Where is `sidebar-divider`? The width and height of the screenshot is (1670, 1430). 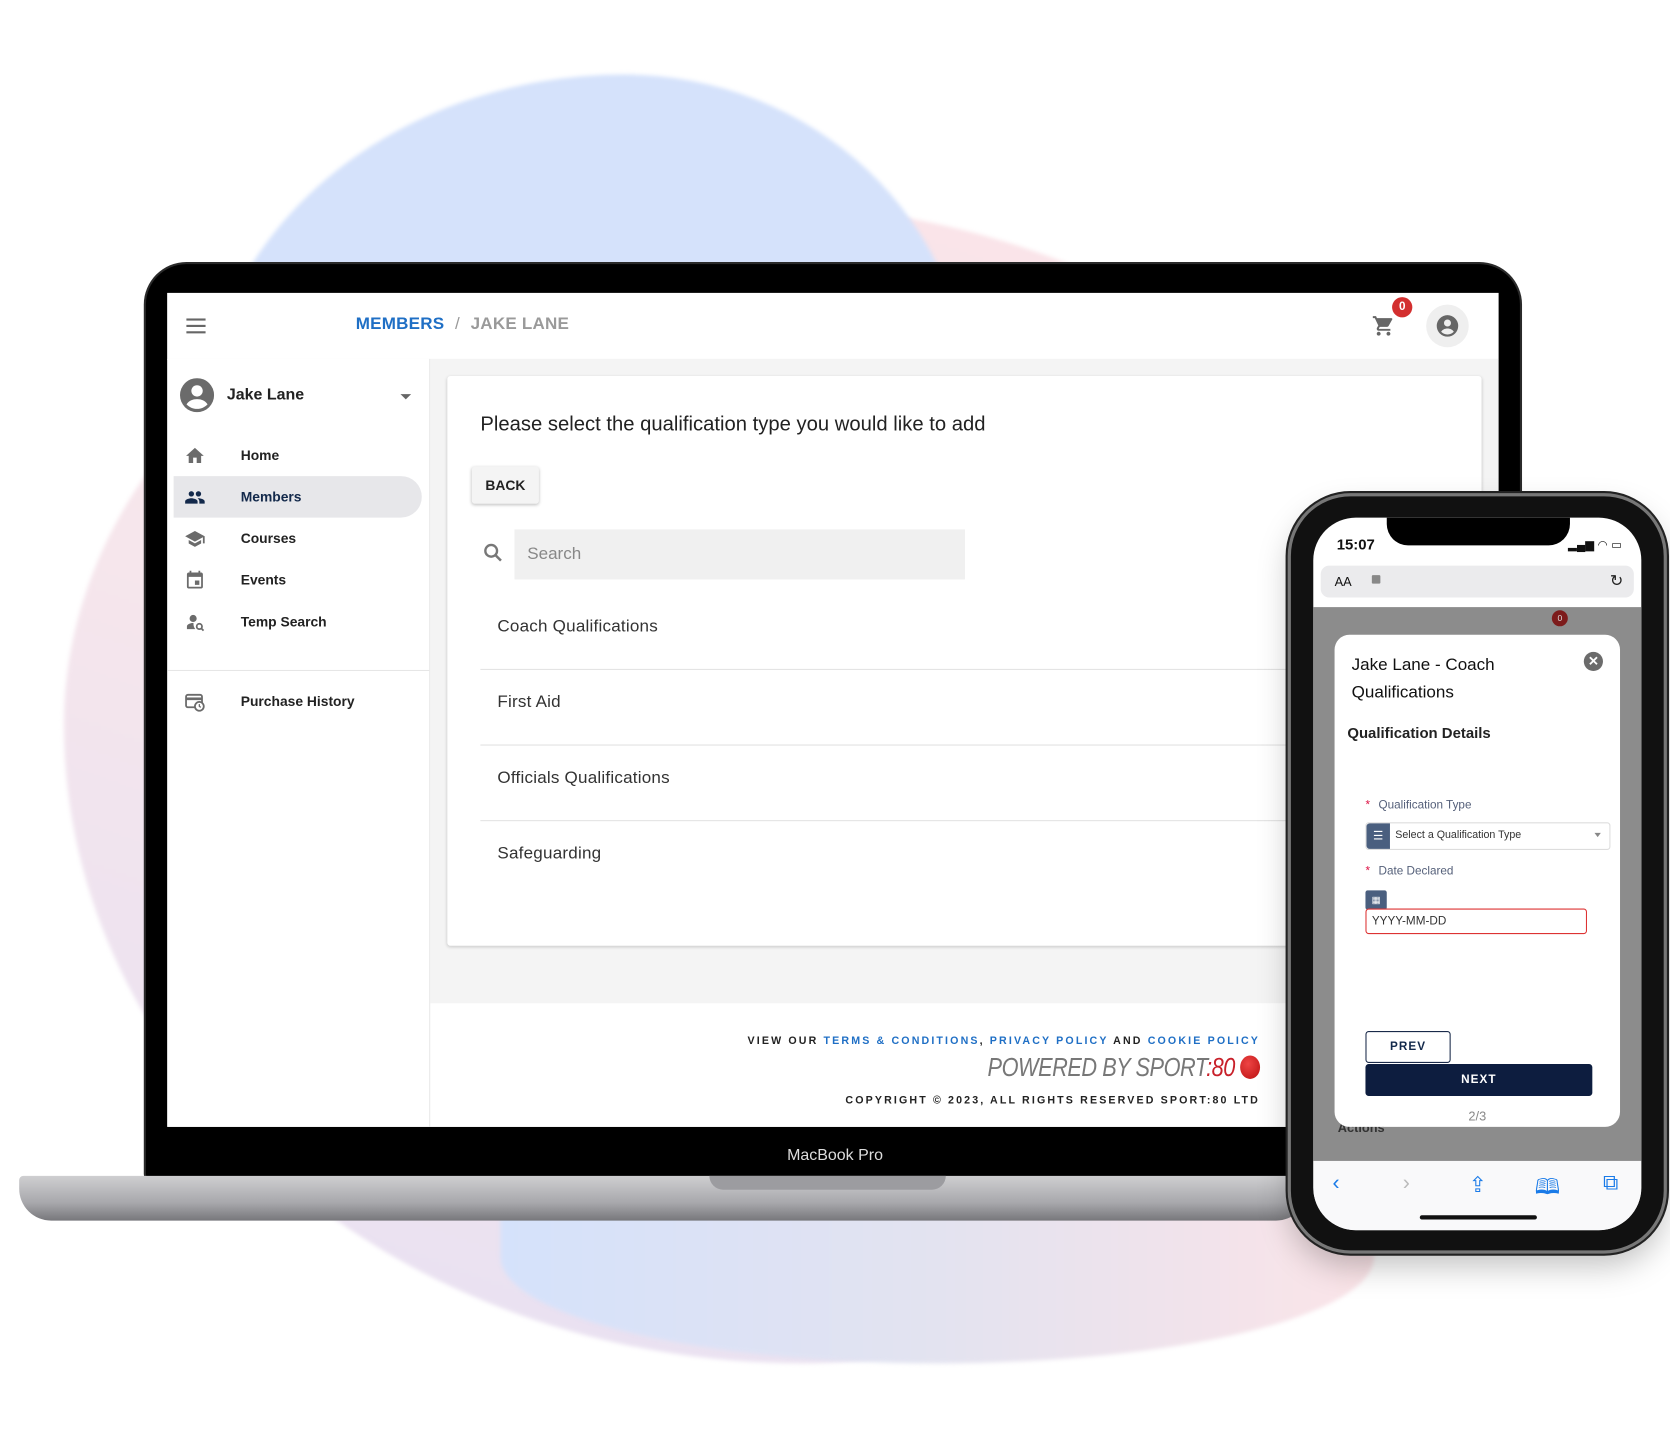
sidebar-divider is located at coordinates (298, 670).